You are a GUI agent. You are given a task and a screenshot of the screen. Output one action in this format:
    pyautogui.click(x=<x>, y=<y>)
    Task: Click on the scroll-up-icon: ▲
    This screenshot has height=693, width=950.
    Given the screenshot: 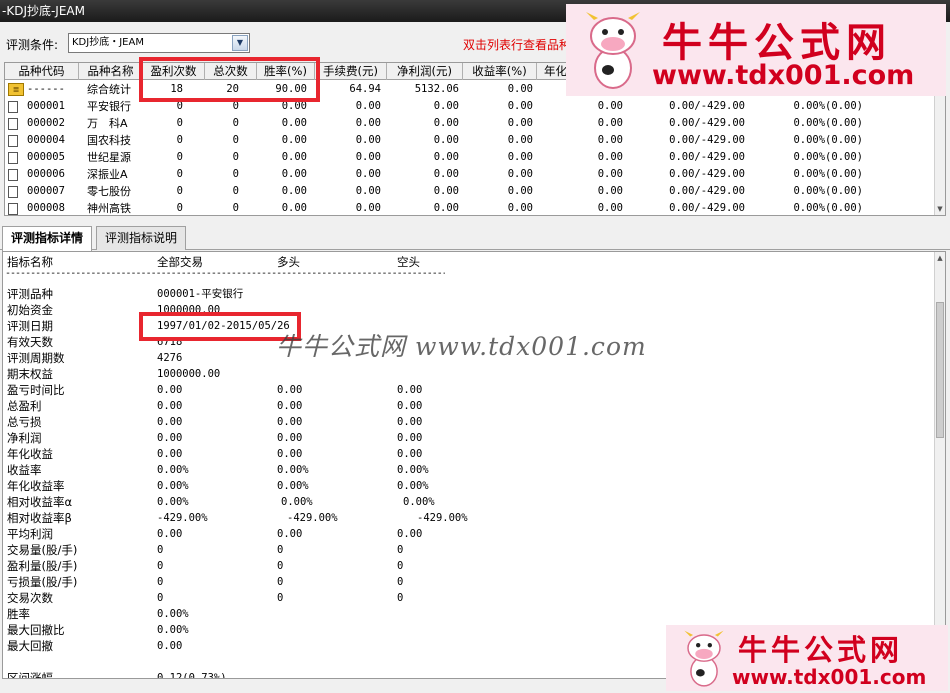 What is the action you would take?
    pyautogui.click(x=940, y=258)
    